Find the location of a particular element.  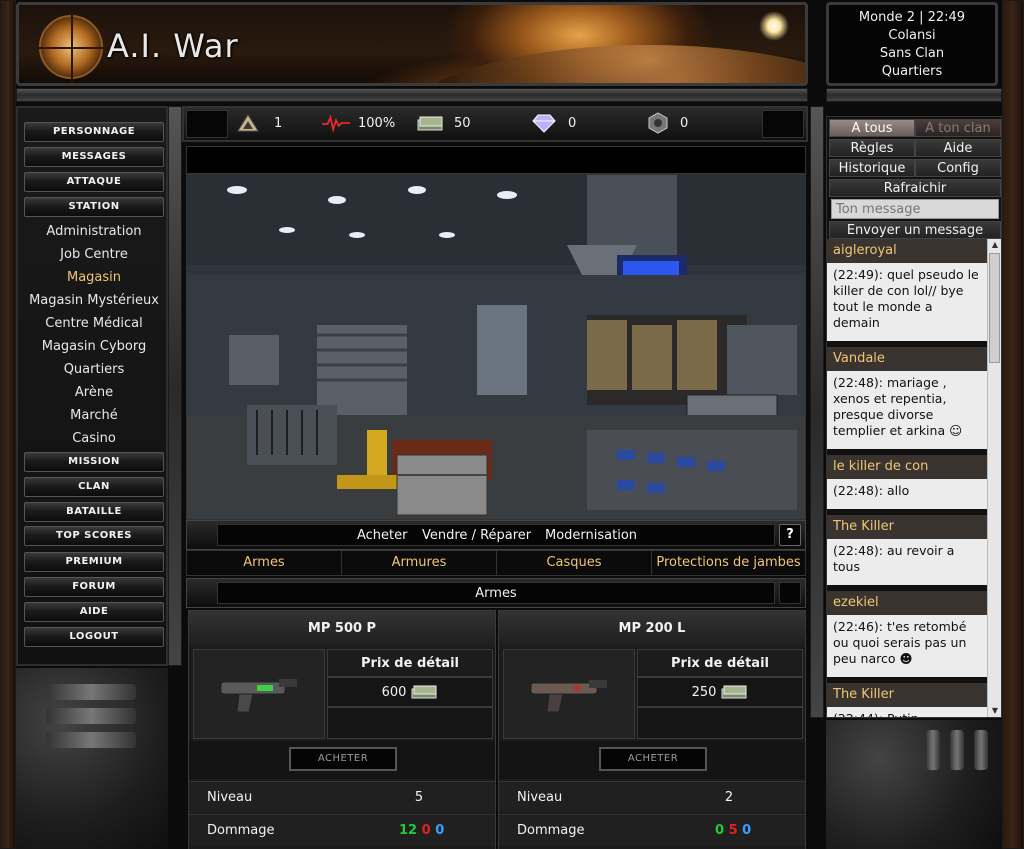

action-vendre-reparer-link: Vendre / Réparer is located at coordinates (476, 535).